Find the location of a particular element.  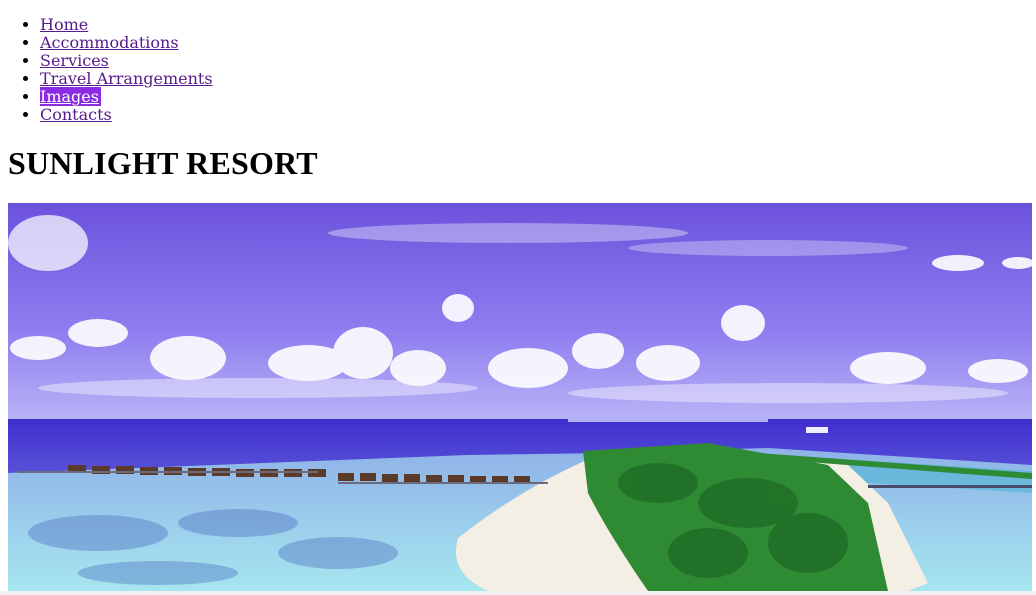

nav-link-accommodations: Accommodations is located at coordinates (109, 42).